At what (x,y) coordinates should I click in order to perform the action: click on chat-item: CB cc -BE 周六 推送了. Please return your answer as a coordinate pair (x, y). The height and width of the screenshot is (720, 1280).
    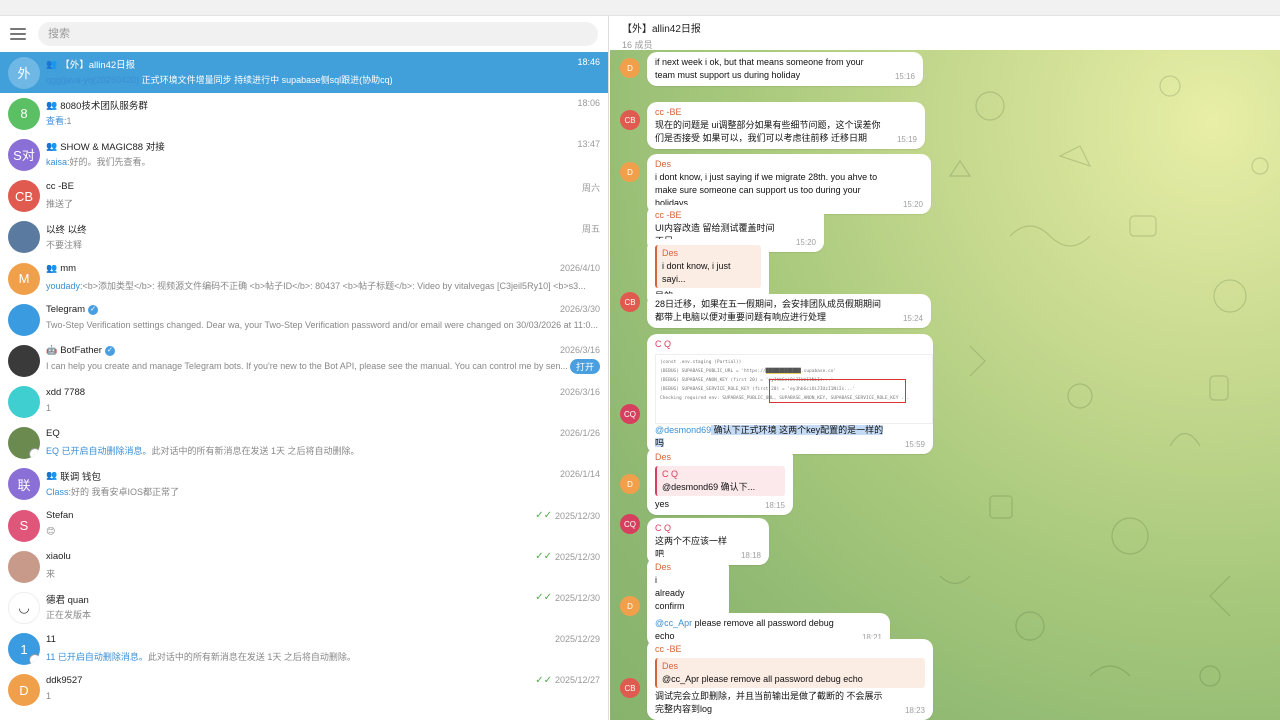
    Looking at the image, I should click on (304, 196).